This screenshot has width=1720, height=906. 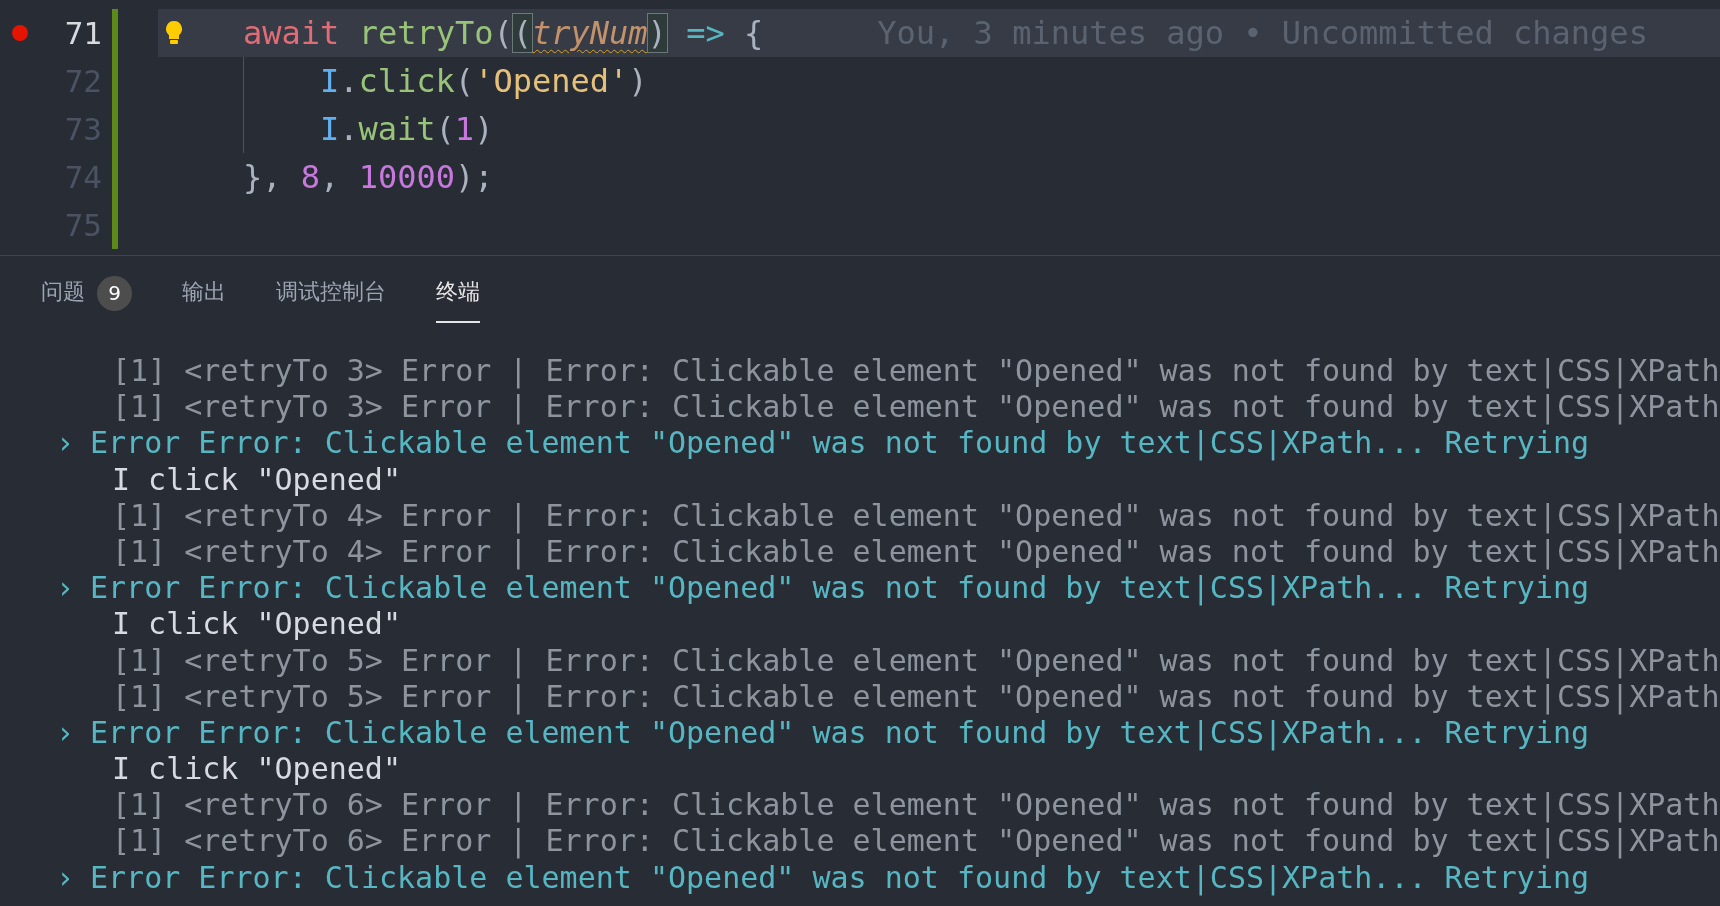 What do you see at coordinates (590, 33) in the screenshot?
I see `code-token: tryNum` at bounding box center [590, 33].